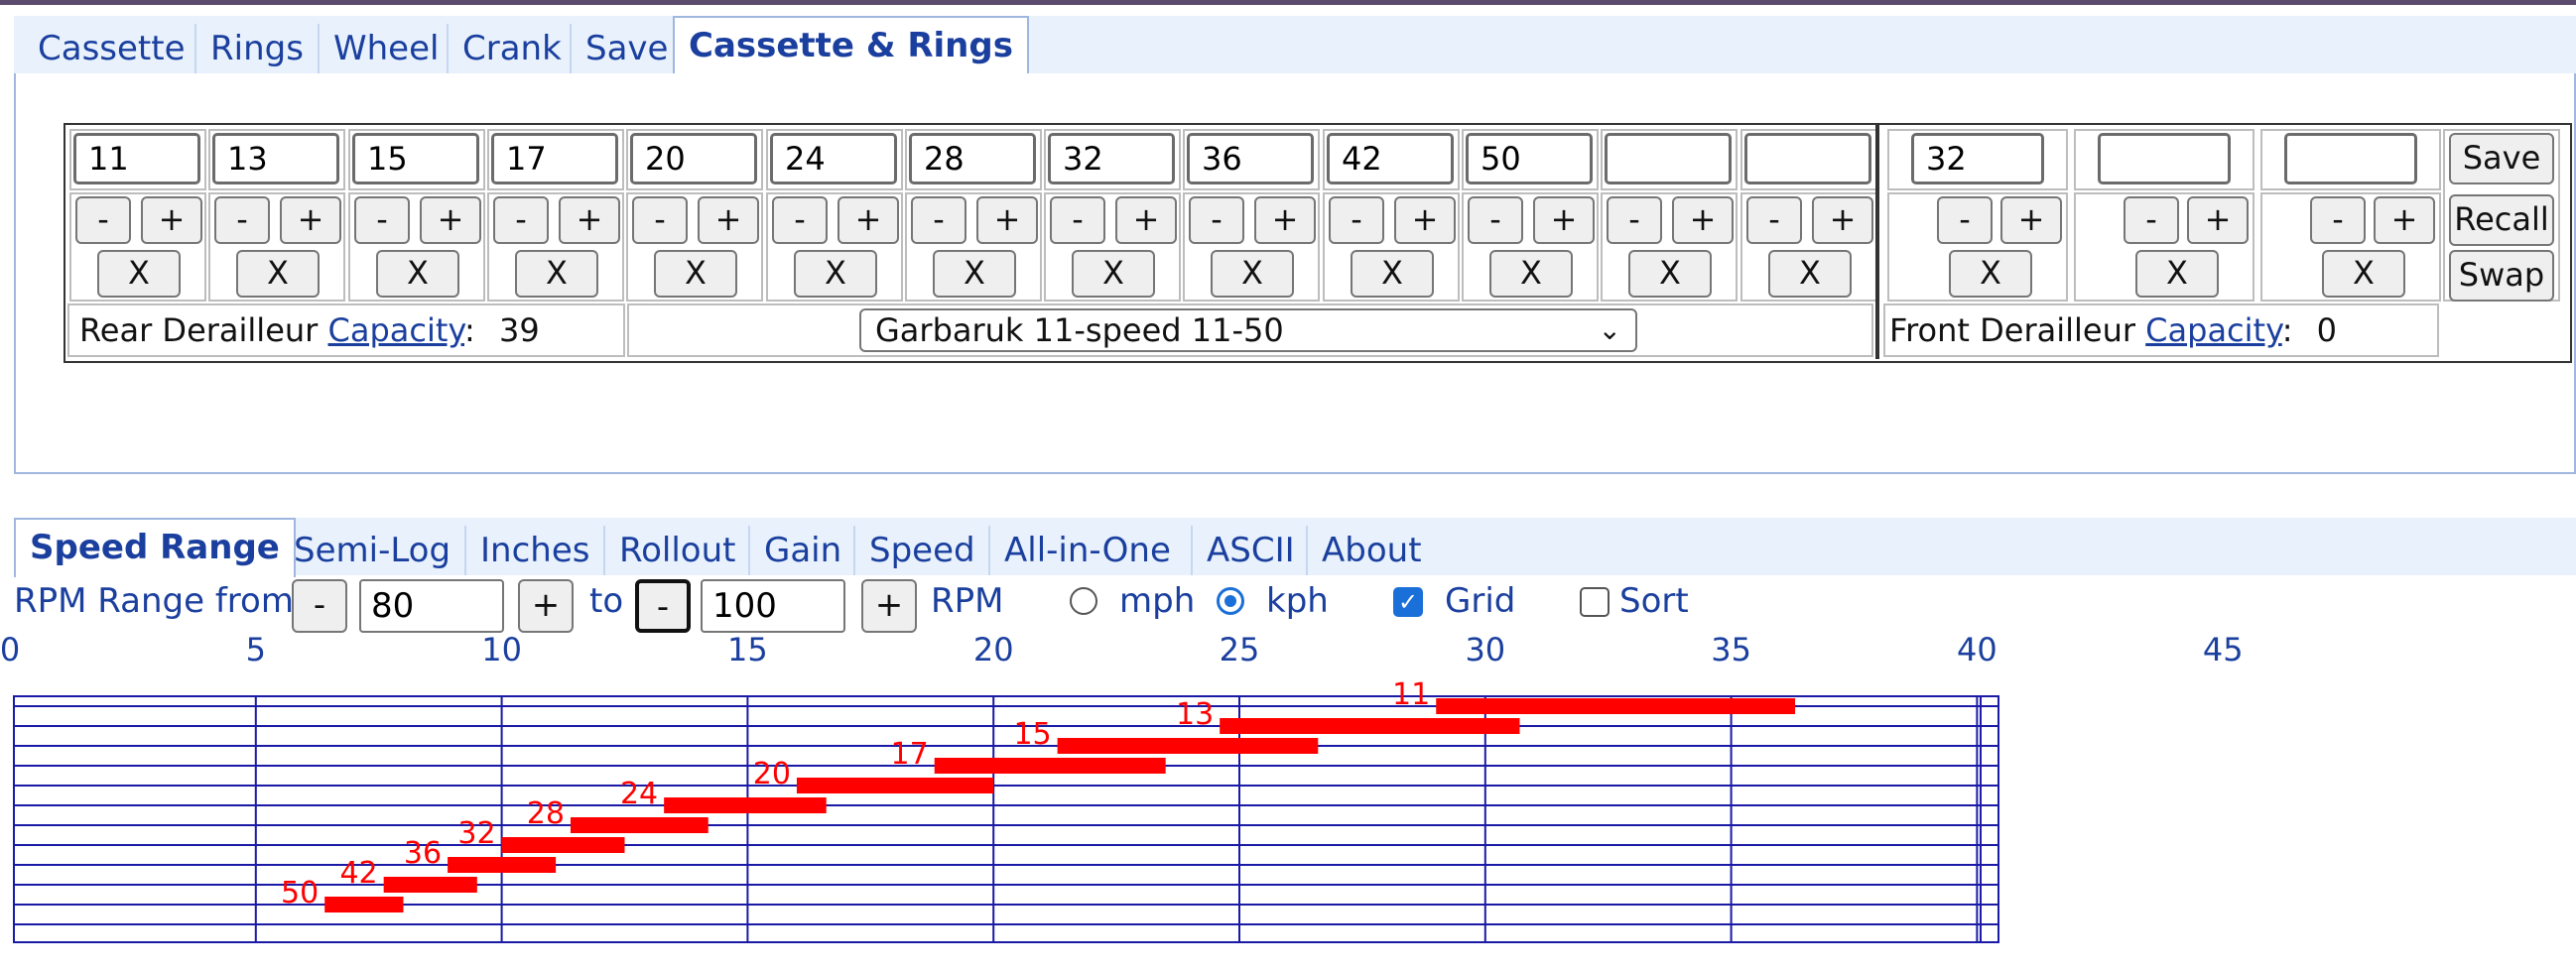 This screenshot has height=972, width=2576. I want to click on rear-capacity-link: Capacity, so click(396, 330).